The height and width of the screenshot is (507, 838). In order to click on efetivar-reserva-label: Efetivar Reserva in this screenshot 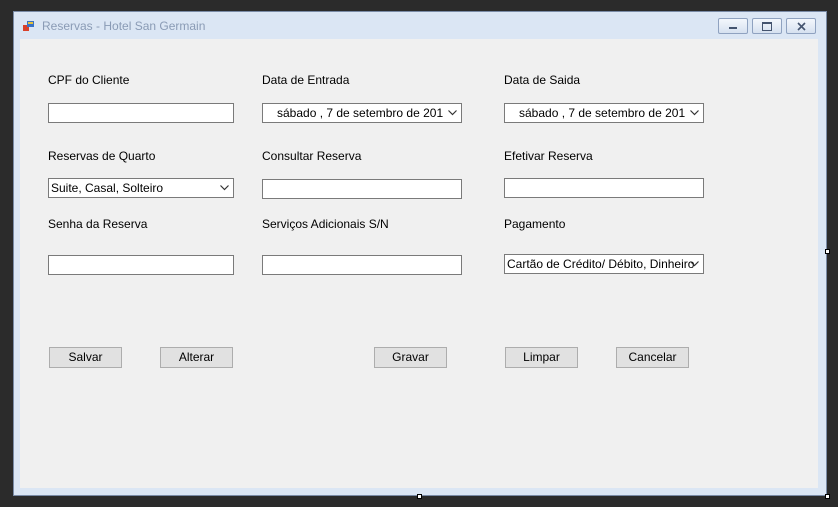, I will do `click(548, 156)`.